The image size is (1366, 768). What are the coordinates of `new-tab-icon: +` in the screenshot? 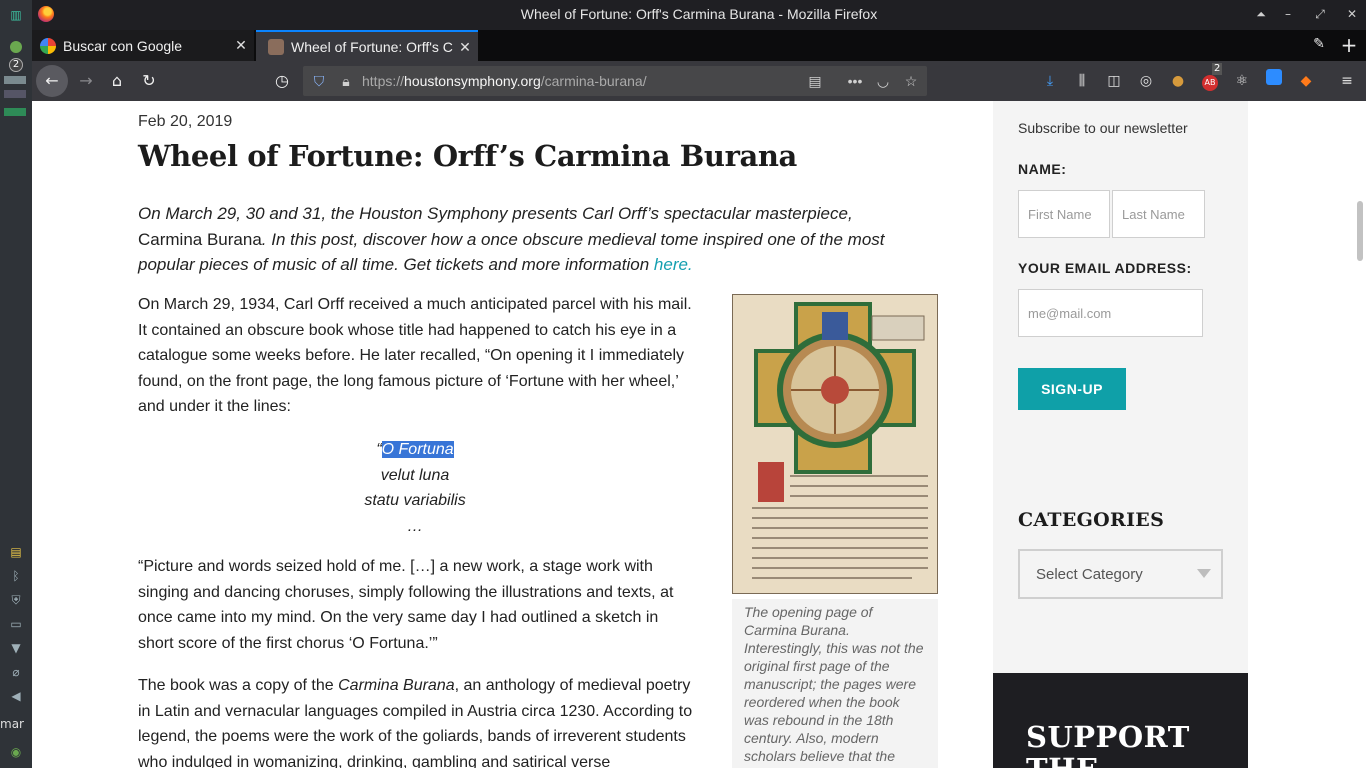 It's located at (1349, 45).